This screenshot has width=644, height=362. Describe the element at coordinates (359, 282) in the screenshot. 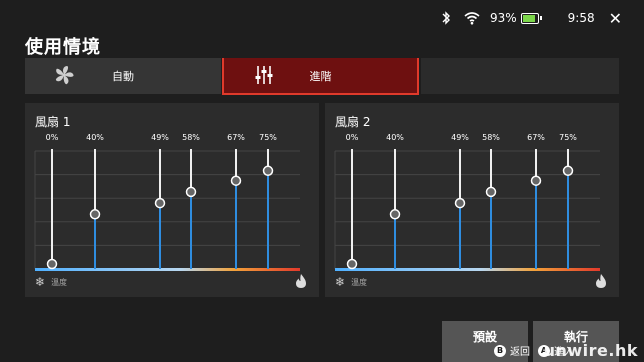

I see `fan2-temp-label: 溫度` at that location.